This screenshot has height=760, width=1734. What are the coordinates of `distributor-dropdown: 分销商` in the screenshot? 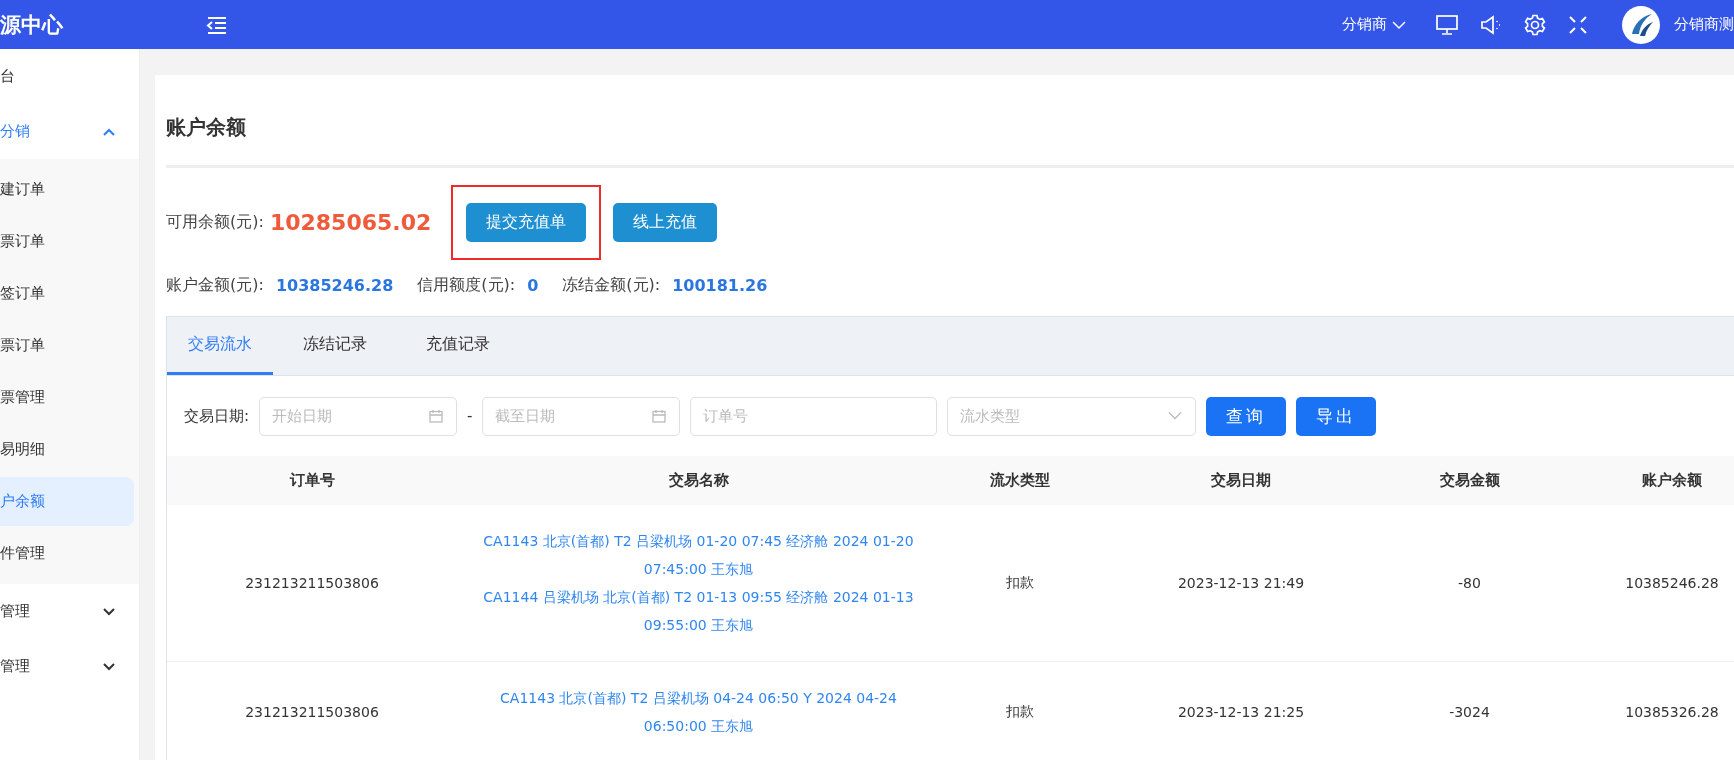 It's located at (1374, 24).